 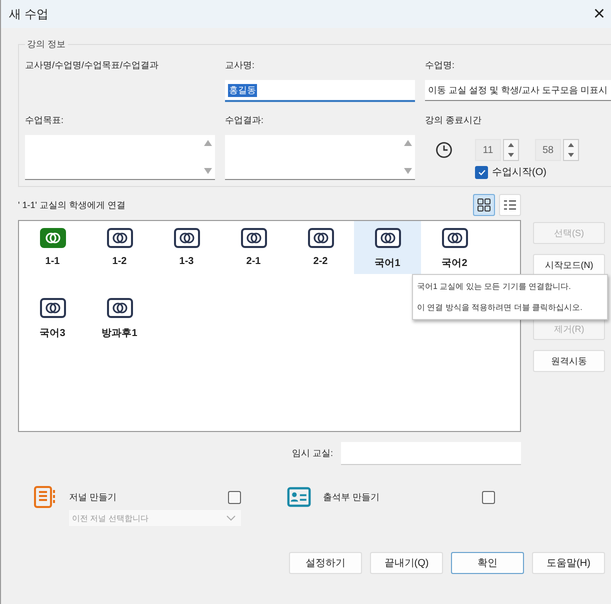 I want to click on journal-label: 저널 만들기, so click(x=93, y=497).